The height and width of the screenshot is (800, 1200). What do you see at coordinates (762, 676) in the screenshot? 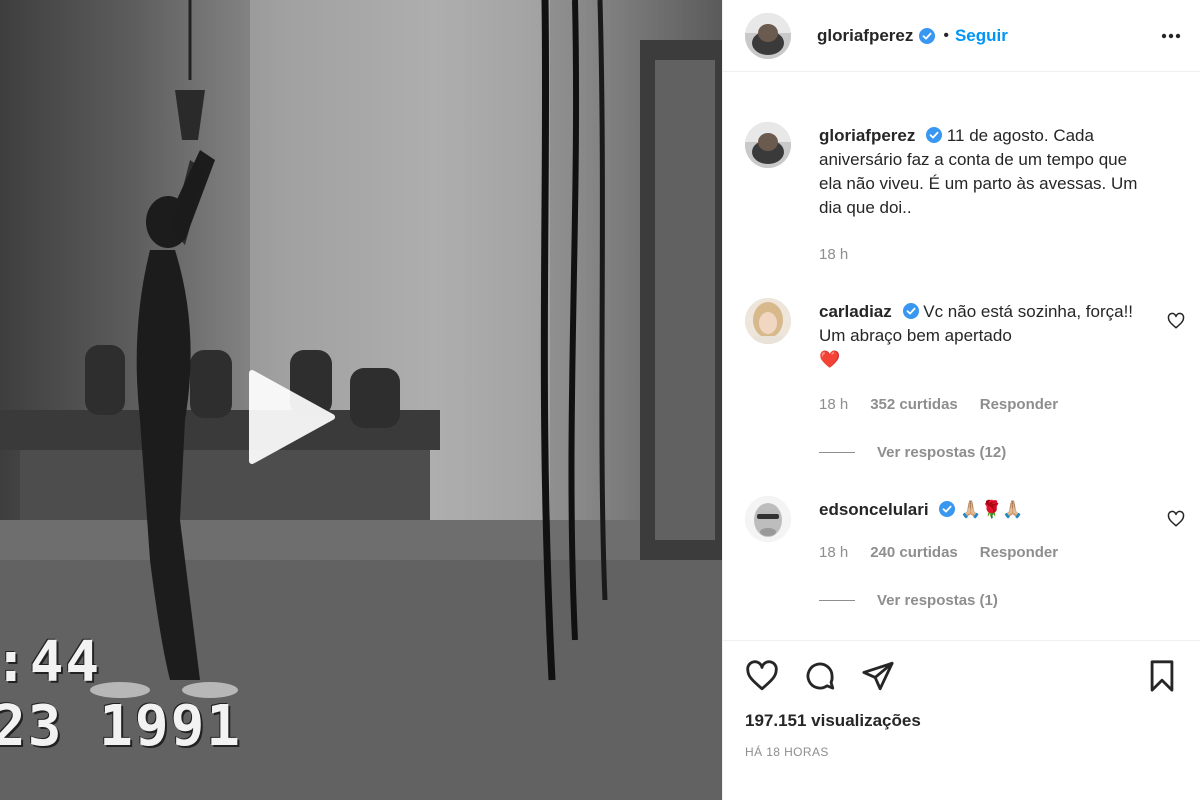
I see `like-heart-icon` at bounding box center [762, 676].